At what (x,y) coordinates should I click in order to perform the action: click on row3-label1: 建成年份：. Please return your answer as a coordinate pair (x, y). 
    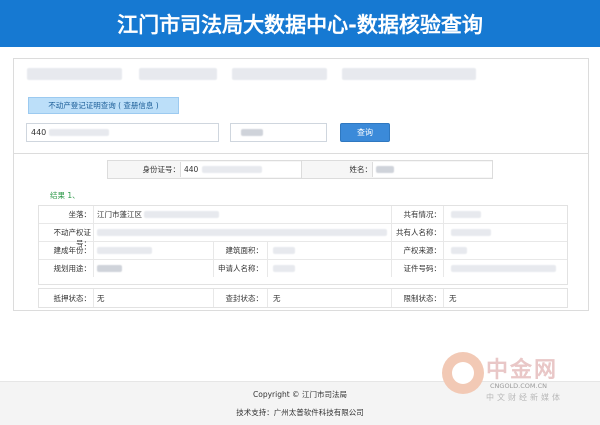
    Looking at the image, I should click on (72, 250).